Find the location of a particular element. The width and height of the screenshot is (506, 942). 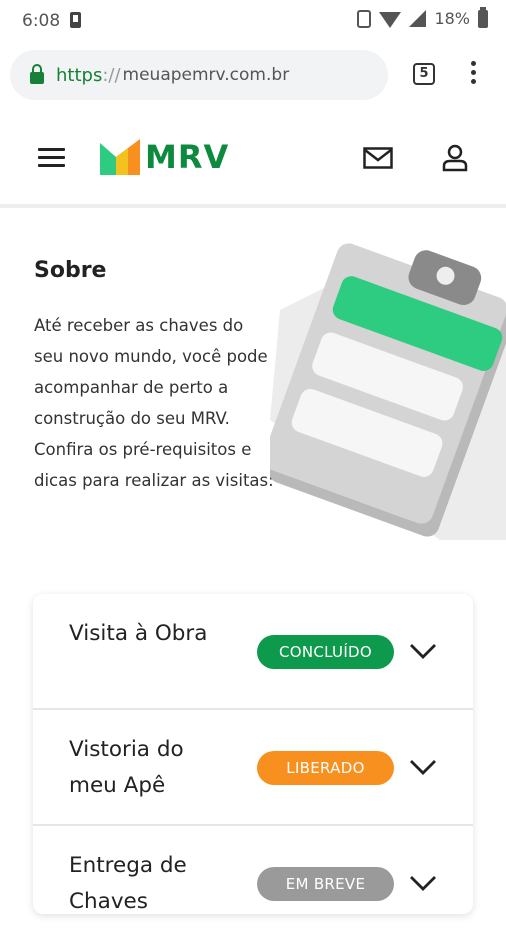

step-label: Vistoria do meu Apê is located at coordinates (126, 767).